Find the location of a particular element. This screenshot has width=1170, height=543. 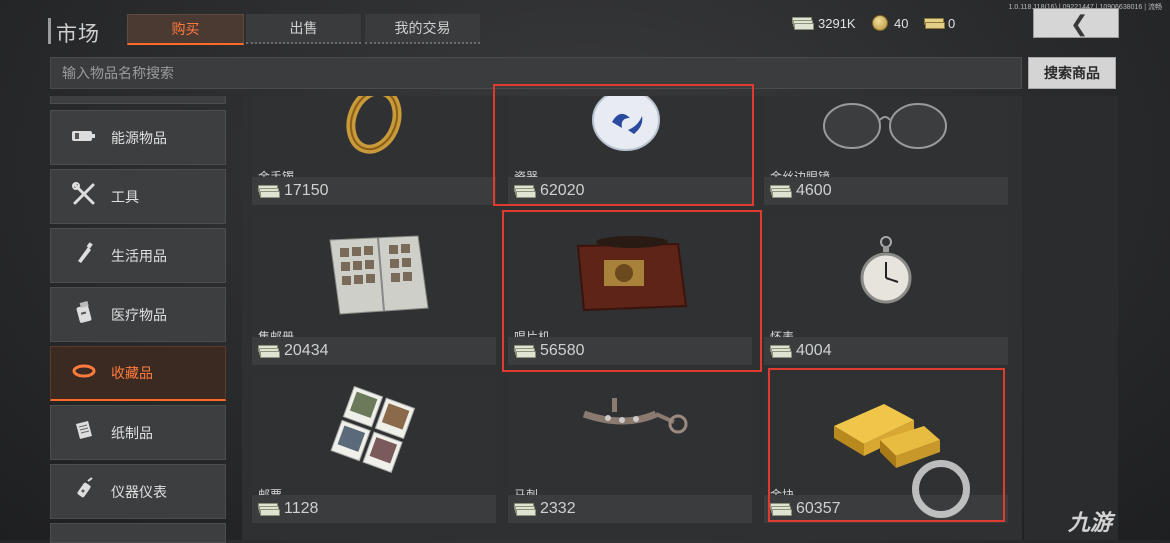

item-price: 20434 is located at coordinates (306, 350).